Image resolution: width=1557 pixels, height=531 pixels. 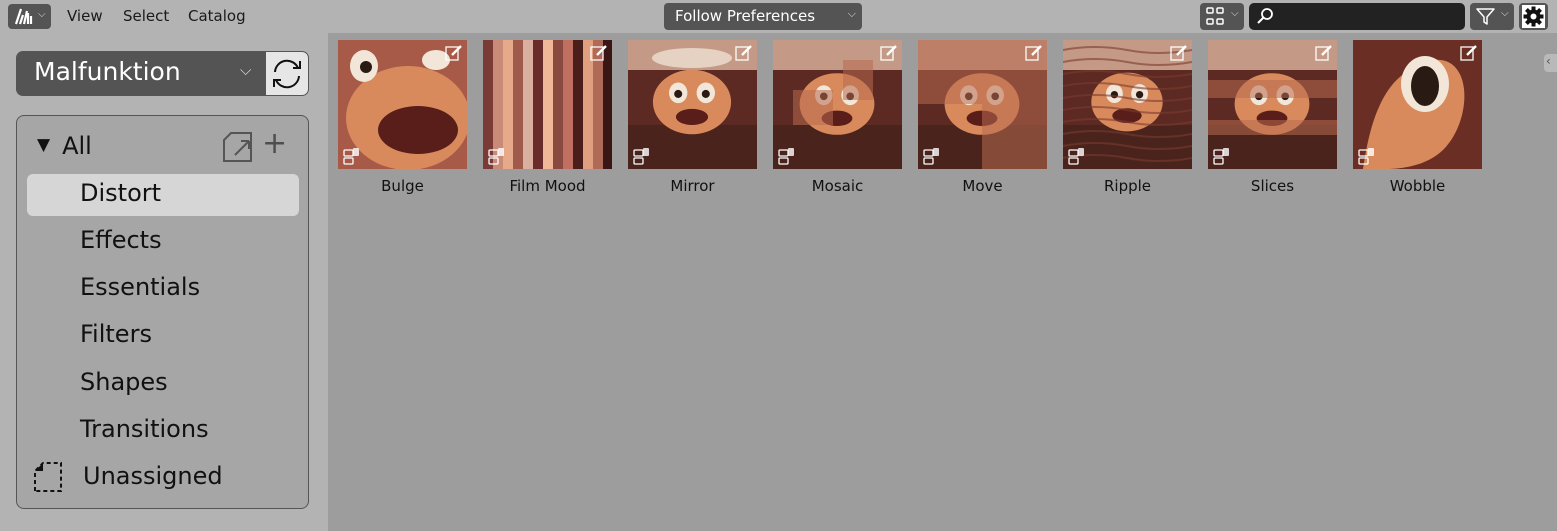 I want to click on asset-tile: Move, so click(x=980, y=120).